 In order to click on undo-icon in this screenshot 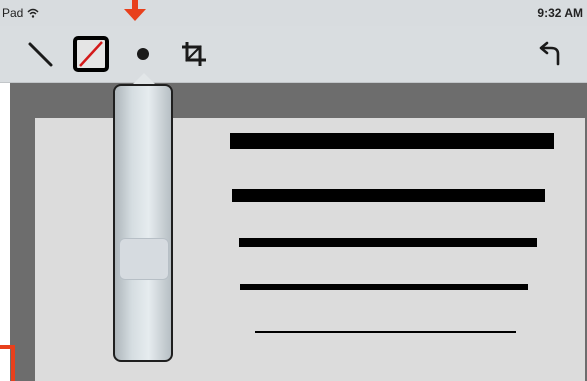, I will do `click(549, 53)`.